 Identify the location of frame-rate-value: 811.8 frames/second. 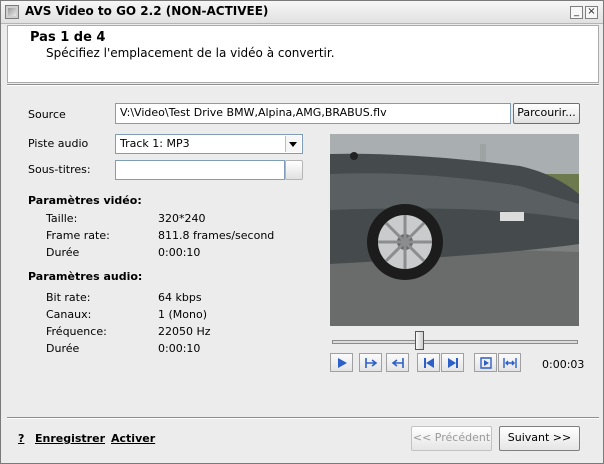
(216, 235).